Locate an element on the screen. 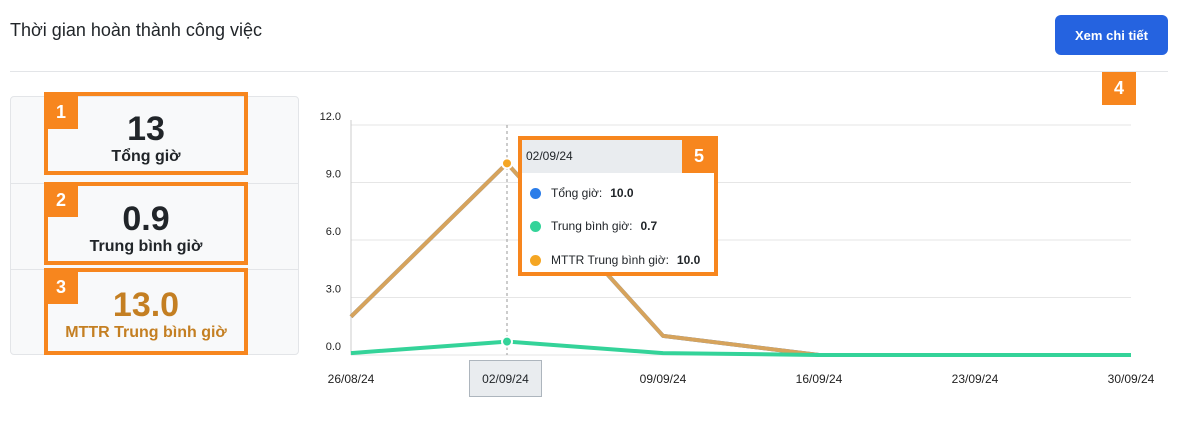 The width and height of the screenshot is (1186, 429). tooltip-row: Tổng giờ: 10.0 is located at coordinates (582, 193).